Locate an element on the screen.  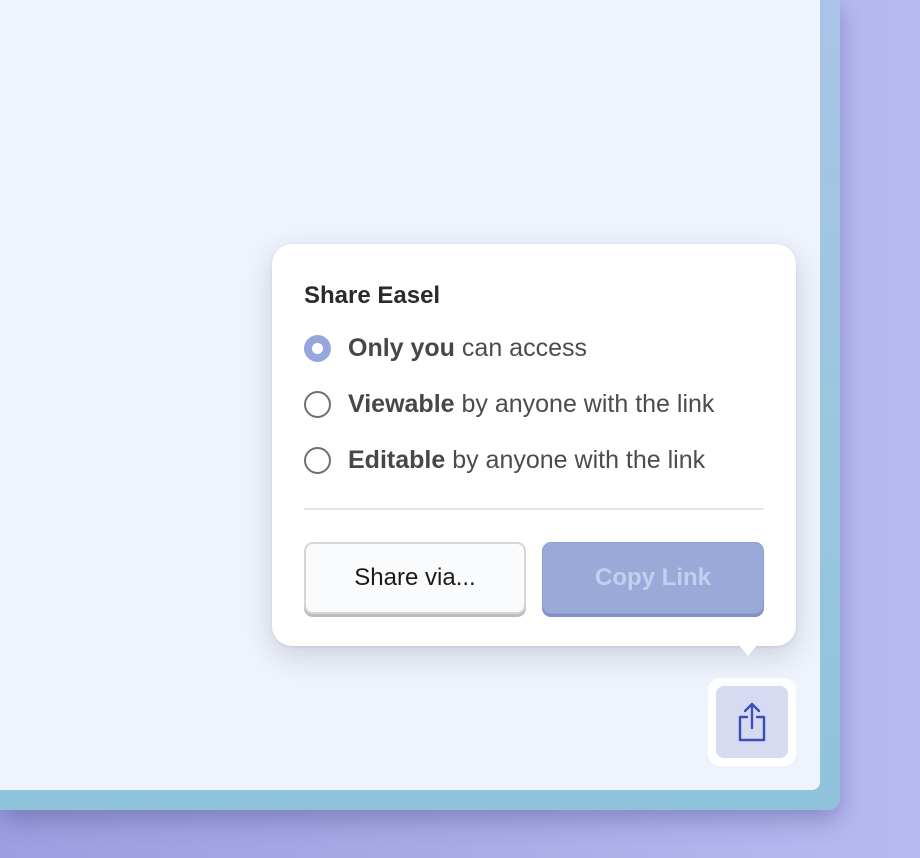
share-button-container is located at coordinates (752, 722).